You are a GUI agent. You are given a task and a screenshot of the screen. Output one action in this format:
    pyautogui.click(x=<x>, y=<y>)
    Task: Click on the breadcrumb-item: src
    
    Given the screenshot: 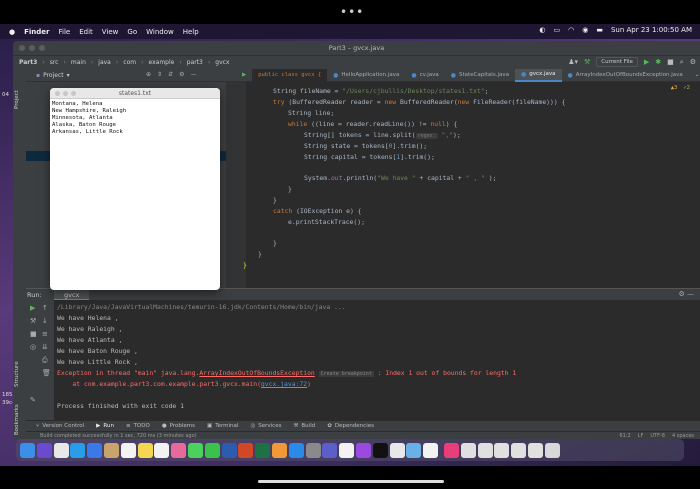 What is the action you would take?
    pyautogui.click(x=54, y=62)
    